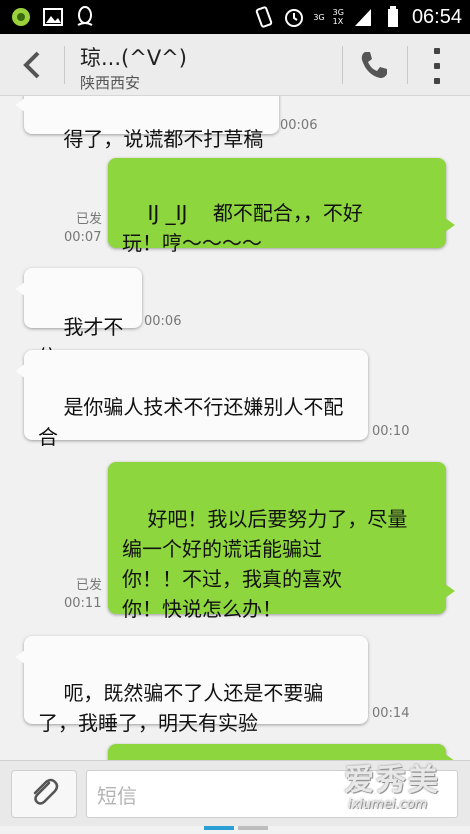  Describe the element at coordinates (437, 66) in the screenshot. I see `overflow-menu-icon` at that location.